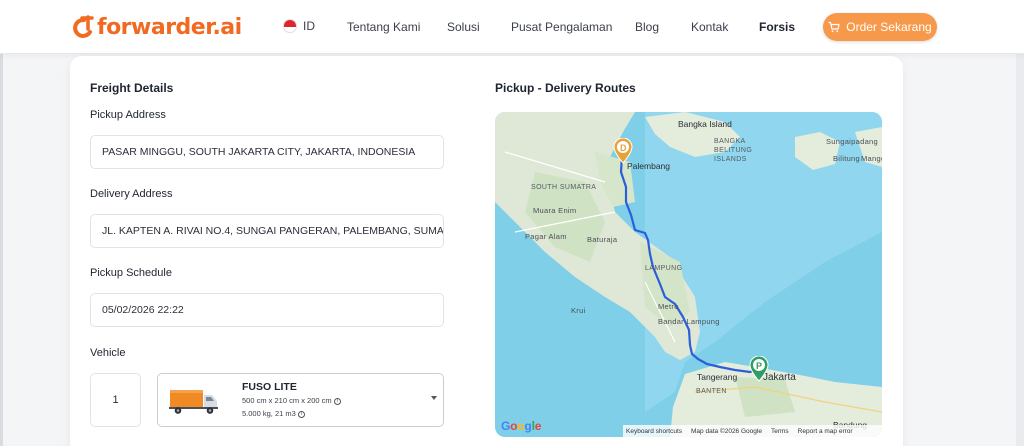 The width and height of the screenshot is (1024, 446). I want to click on map-label-bilitung: Bilitung, so click(846, 158).